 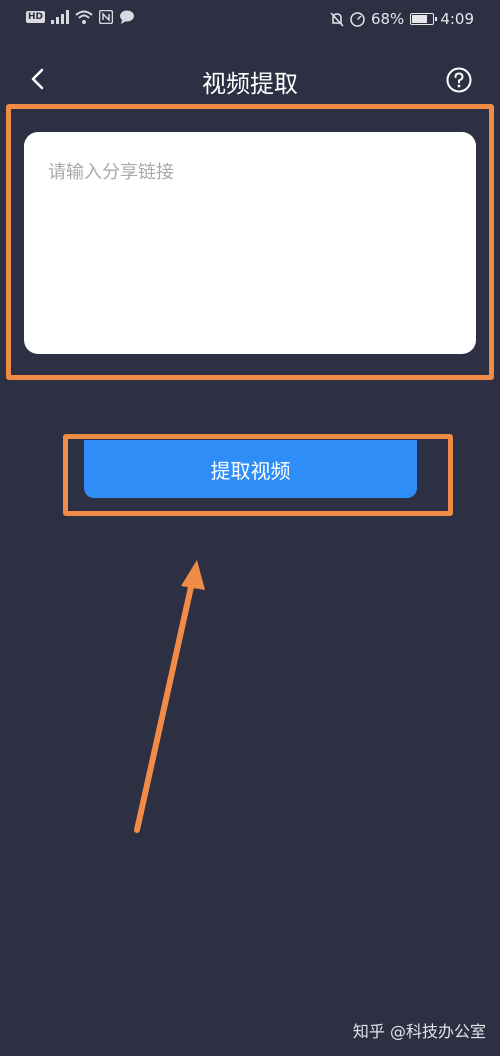 I want to click on speed-gauge-icon, so click(x=357, y=19).